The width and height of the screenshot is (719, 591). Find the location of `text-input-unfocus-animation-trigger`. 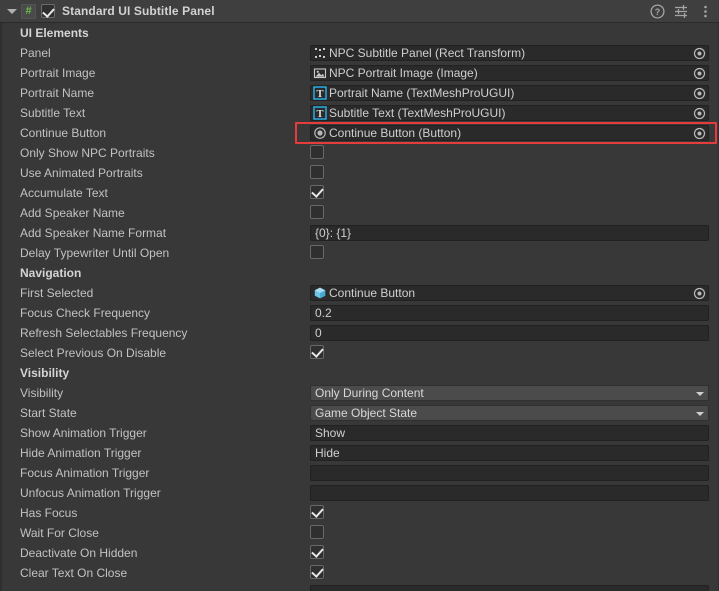

text-input-unfocus-animation-trigger is located at coordinates (509, 493).